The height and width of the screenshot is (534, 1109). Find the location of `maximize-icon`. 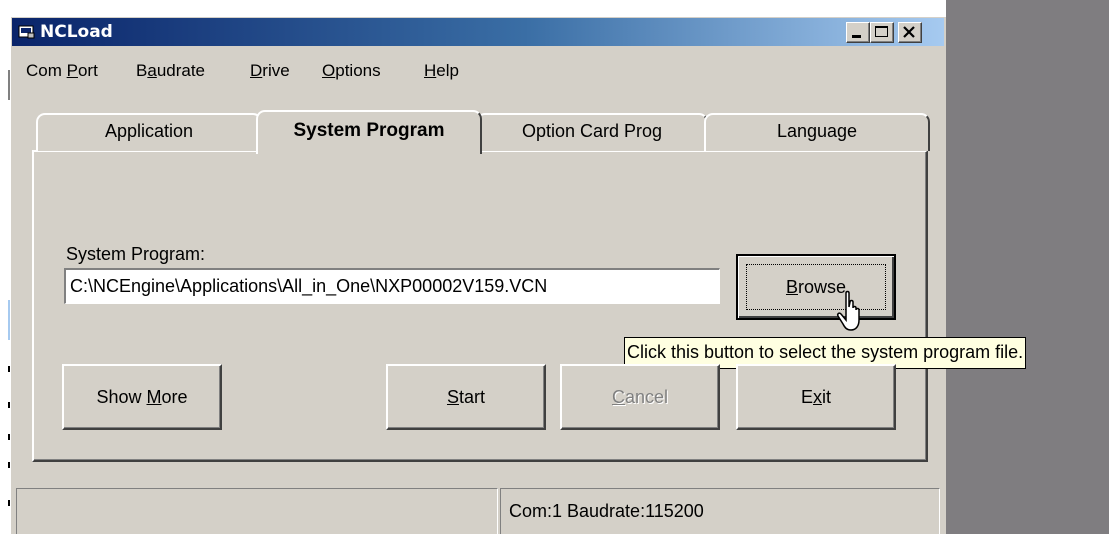

maximize-icon is located at coordinates (881, 31).